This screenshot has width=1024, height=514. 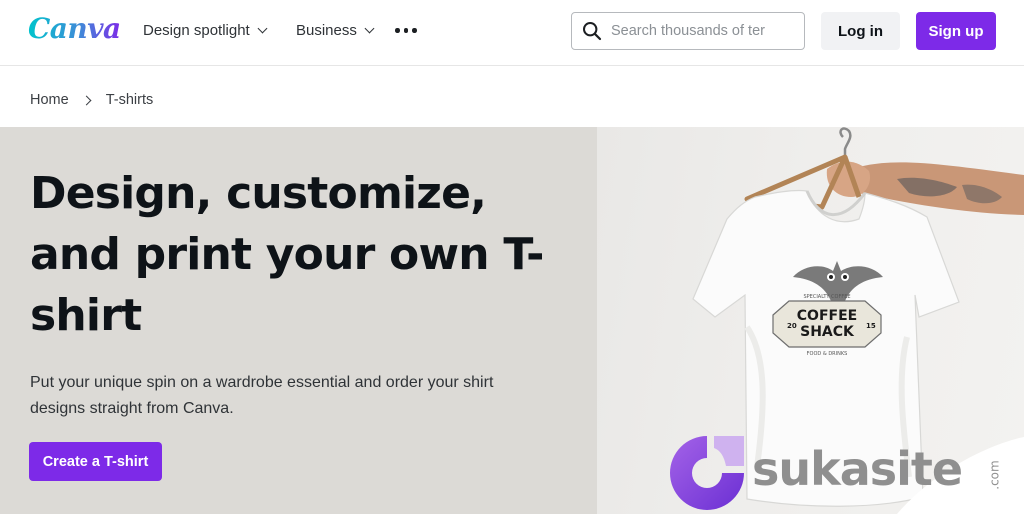 I want to click on shirt-top-text: SPECIALTY COFFEE, so click(x=826, y=297).